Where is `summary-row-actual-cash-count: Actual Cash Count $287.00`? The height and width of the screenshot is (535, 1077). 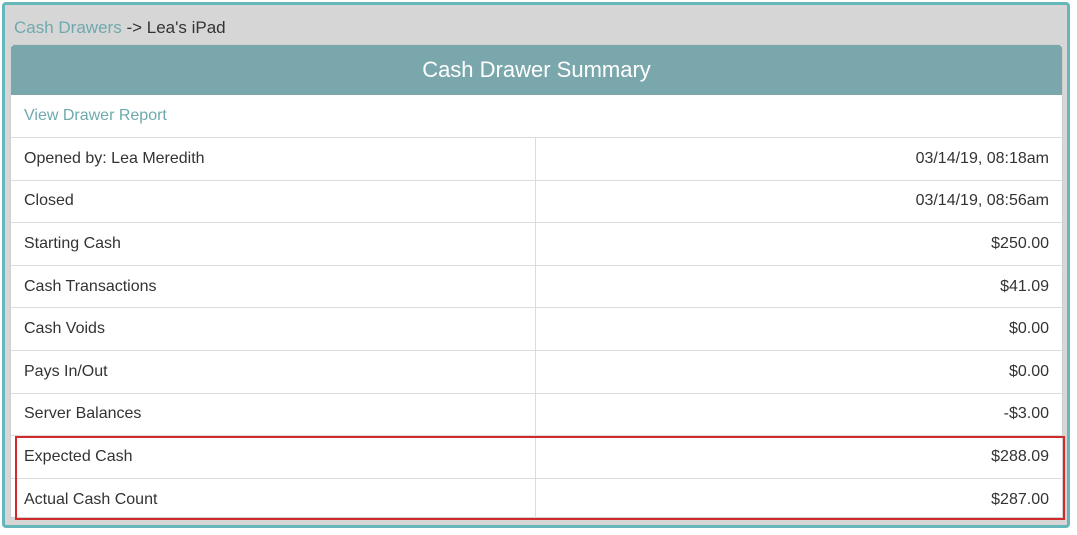
summary-row-actual-cash-count: Actual Cash Count $287.00 is located at coordinates (536, 500).